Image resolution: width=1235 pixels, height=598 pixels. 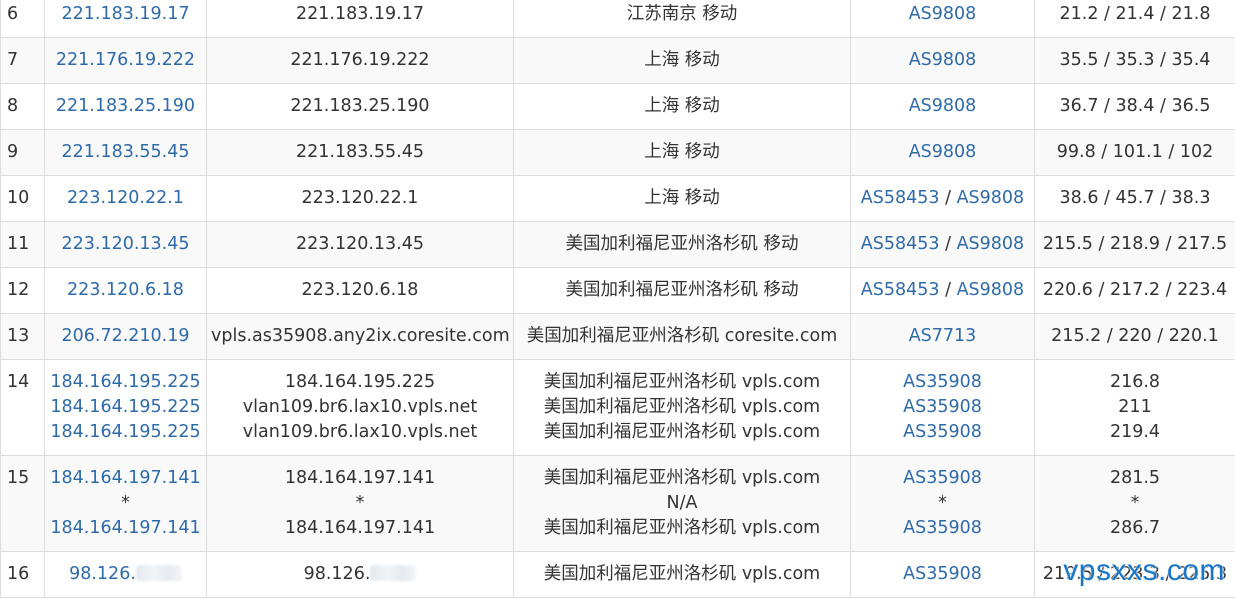 I want to click on asn-line: AS9808, so click(x=942, y=106).